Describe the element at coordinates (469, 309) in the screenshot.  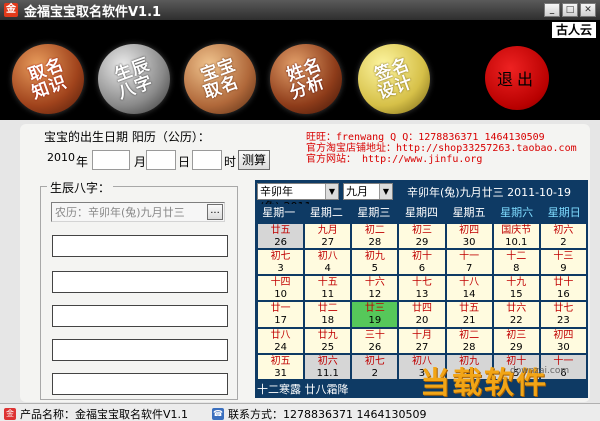
I see `lunar-day-label: 廿五` at that location.